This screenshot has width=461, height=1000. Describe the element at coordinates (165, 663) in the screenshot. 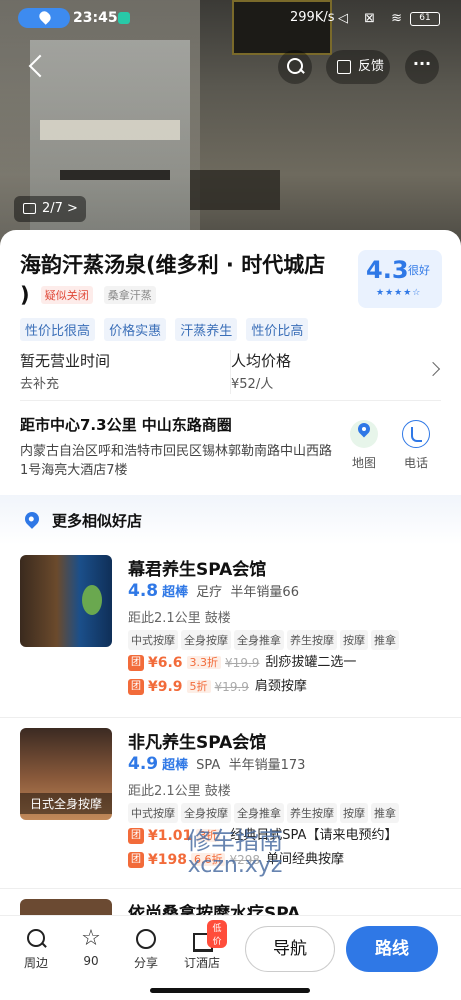

I see `deal-price: ¥6.6` at that location.